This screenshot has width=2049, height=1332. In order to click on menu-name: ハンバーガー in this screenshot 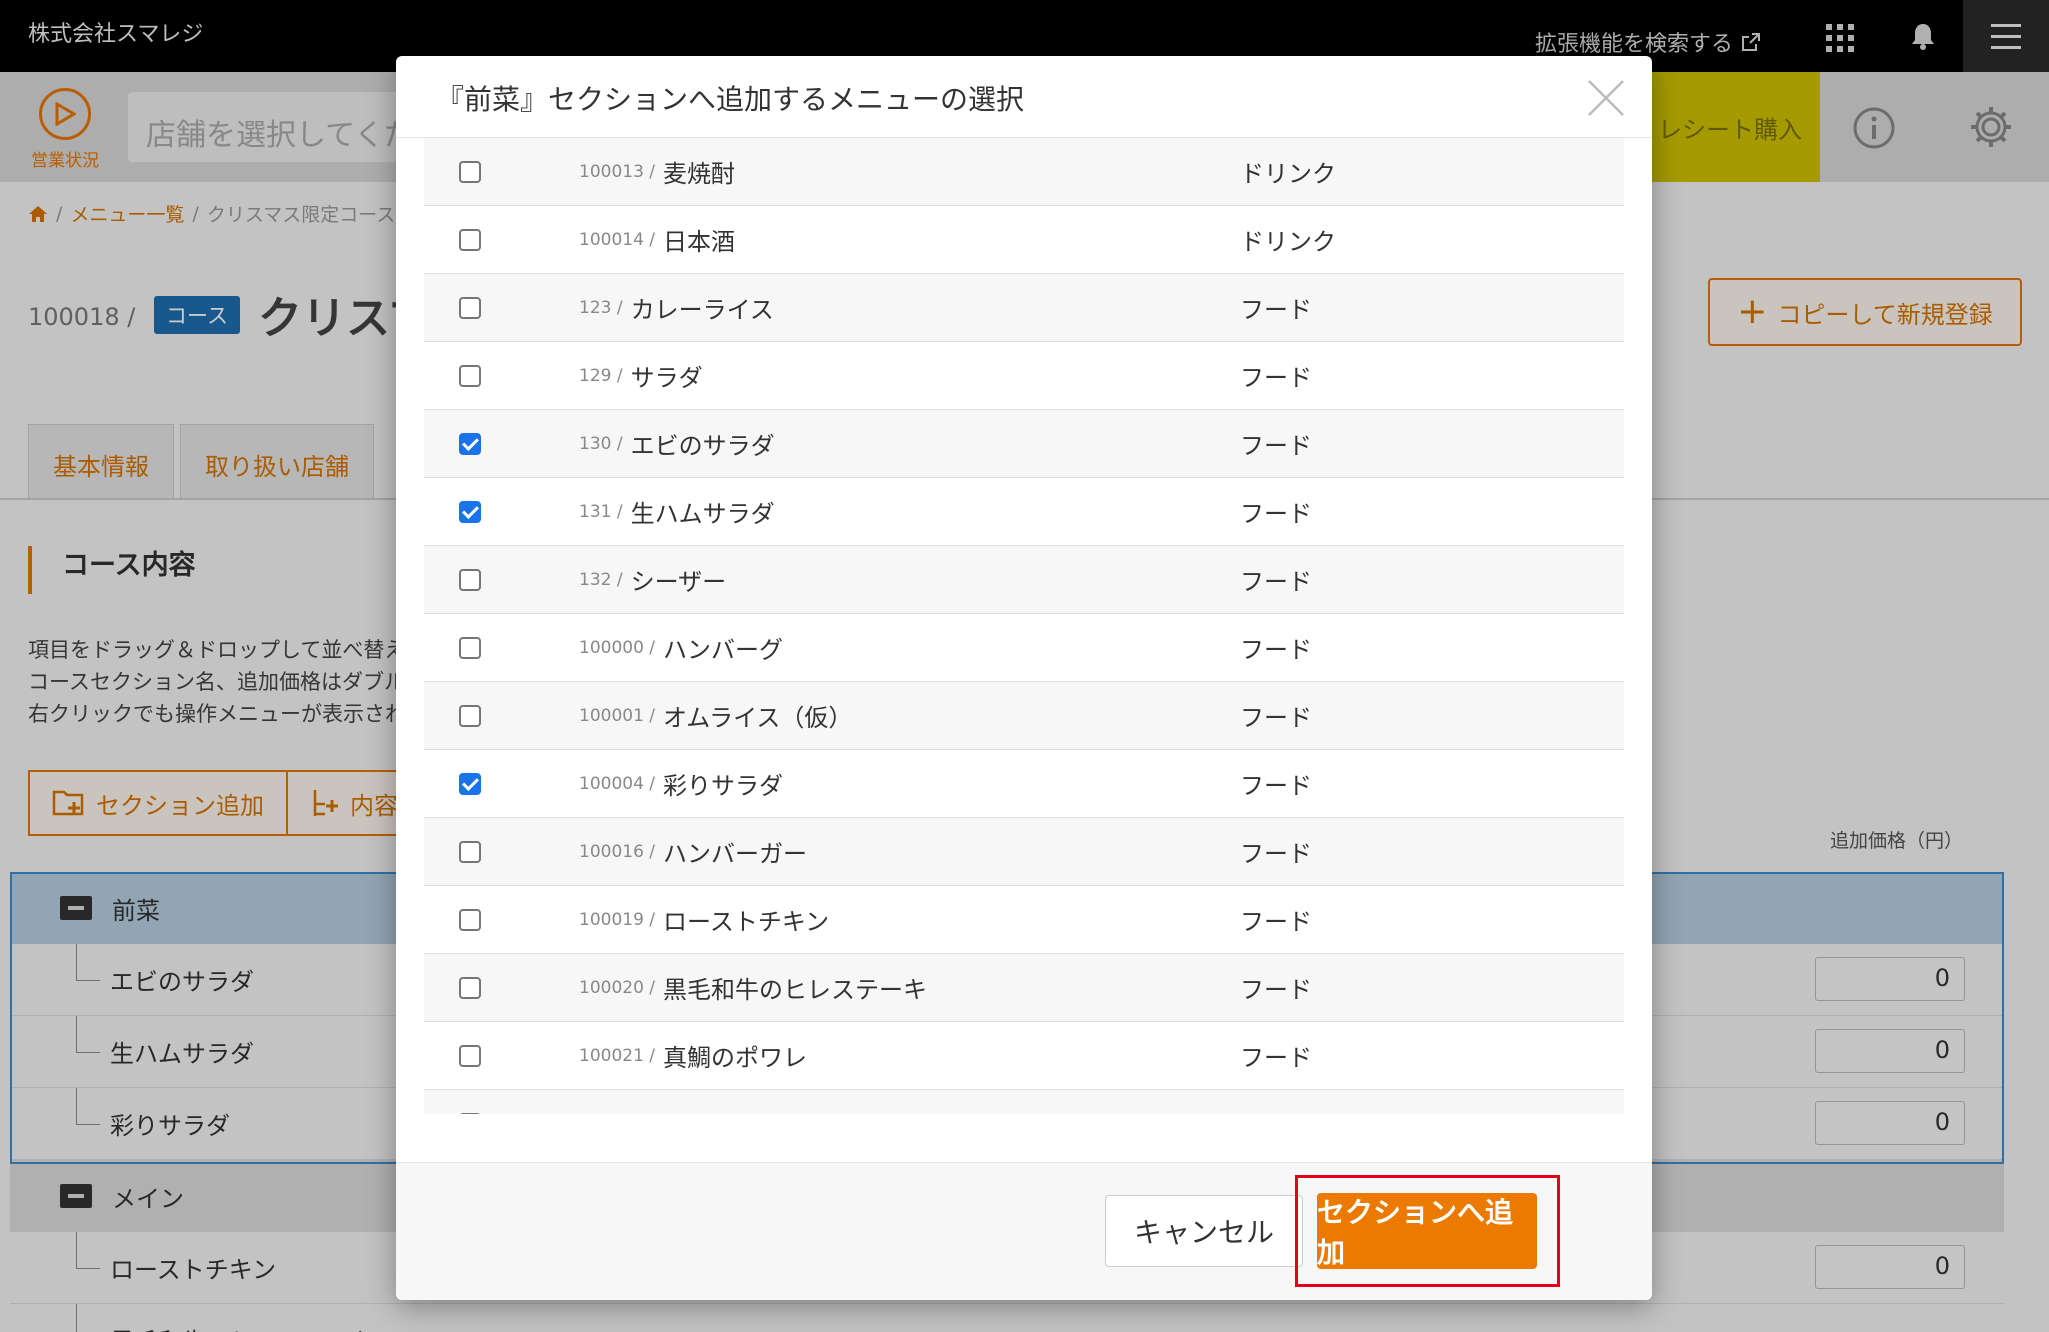, I will do `click(735, 854)`.